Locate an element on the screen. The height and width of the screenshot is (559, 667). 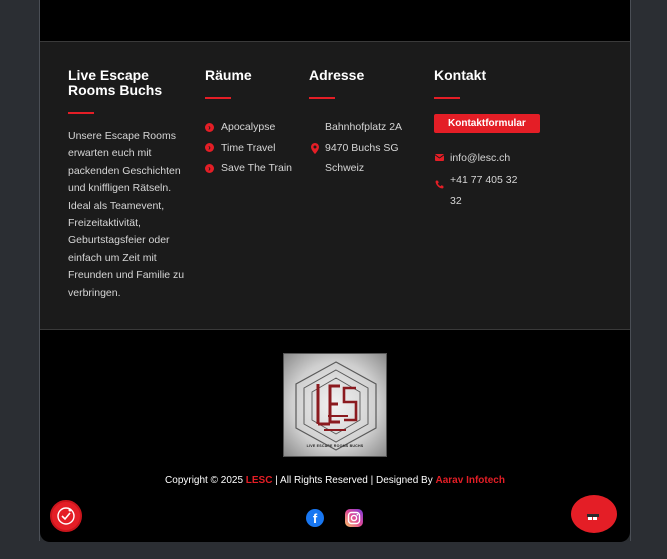
contact-form-button: Kontaktformular is located at coordinates (487, 123).